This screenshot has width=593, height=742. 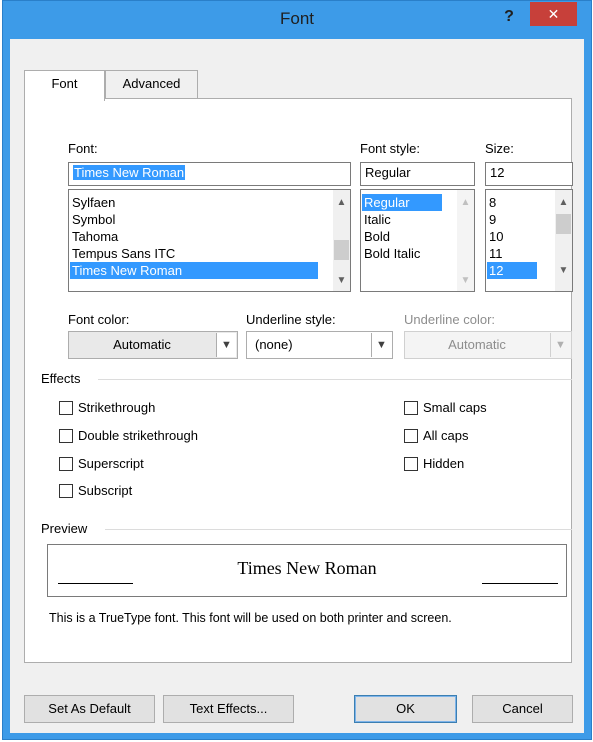 What do you see at coordinates (64, 528) in the screenshot?
I see `preview-heading: Preview` at bounding box center [64, 528].